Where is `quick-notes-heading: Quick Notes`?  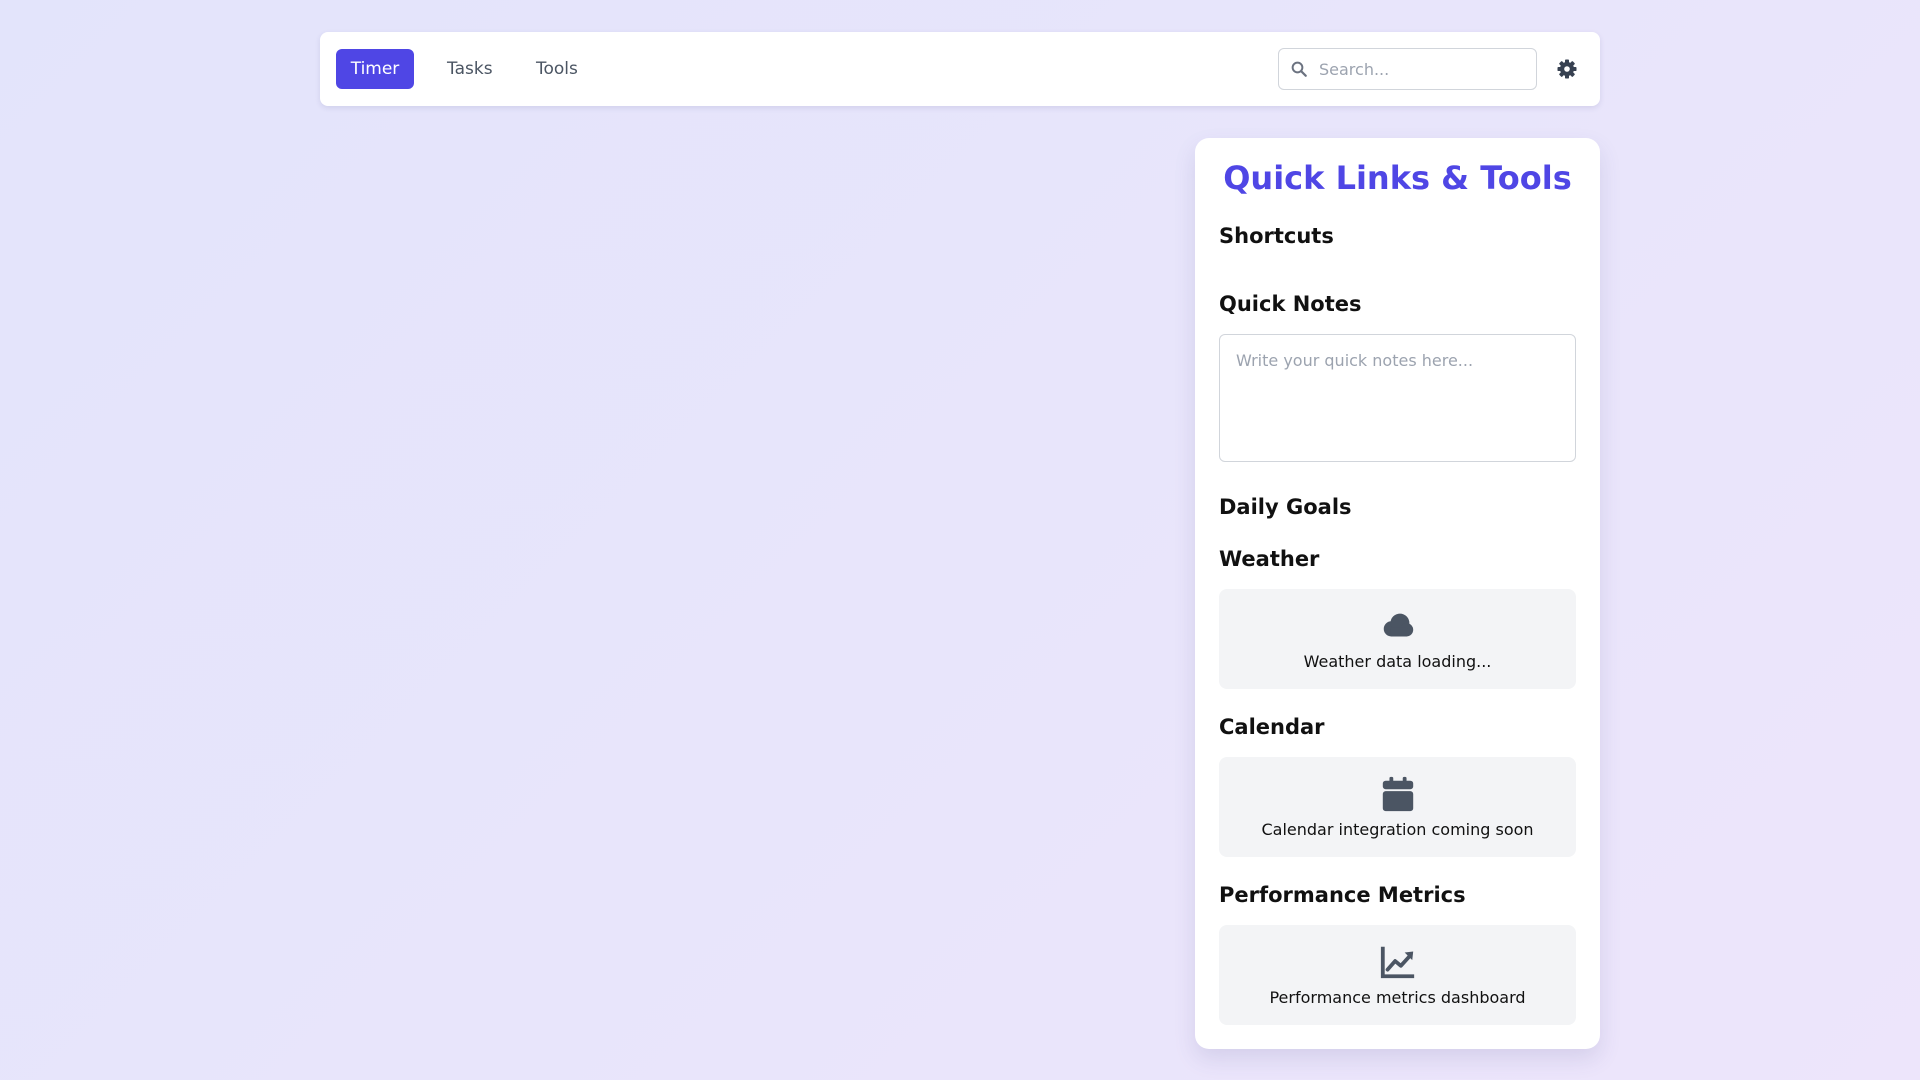 quick-notes-heading: Quick Notes is located at coordinates (1290, 304).